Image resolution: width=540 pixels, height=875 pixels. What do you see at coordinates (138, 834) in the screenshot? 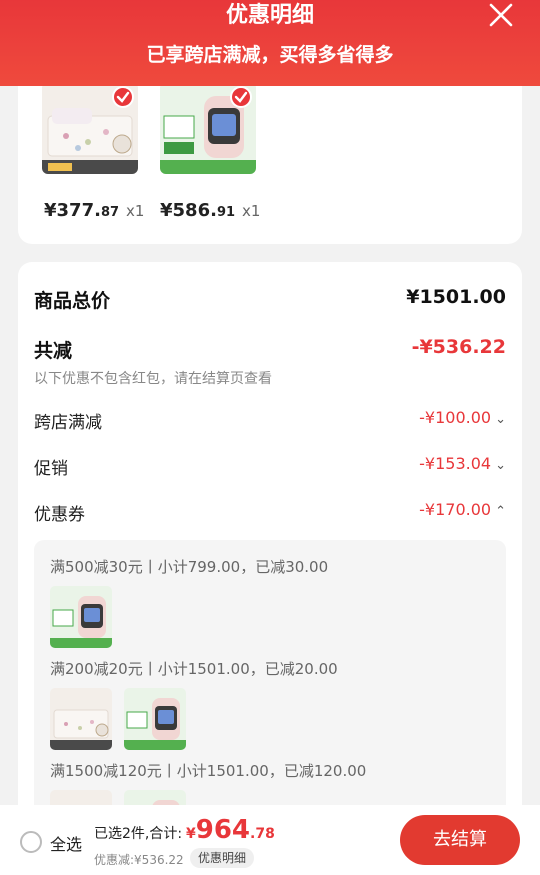
I see `selected-summary: 已选2件,合计:` at bounding box center [138, 834].